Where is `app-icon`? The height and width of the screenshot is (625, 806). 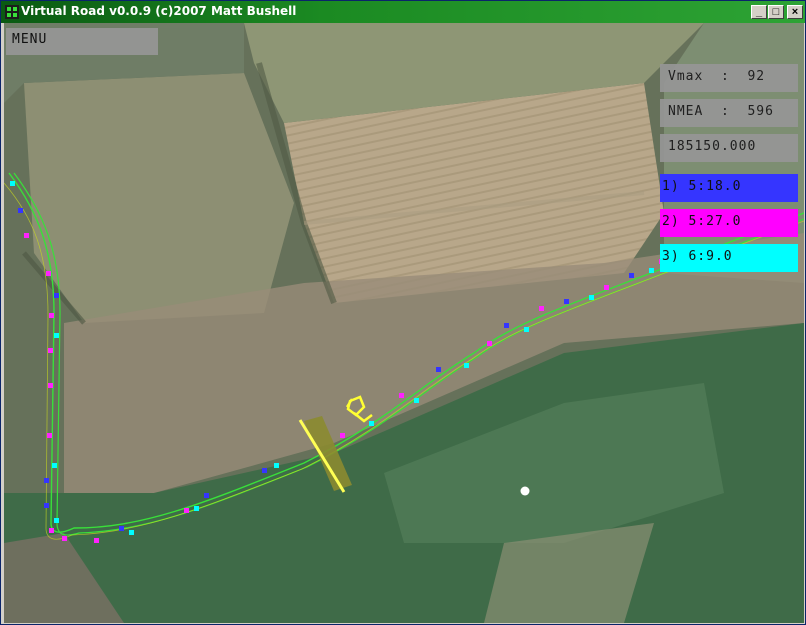
app-icon is located at coordinates (12, 12).